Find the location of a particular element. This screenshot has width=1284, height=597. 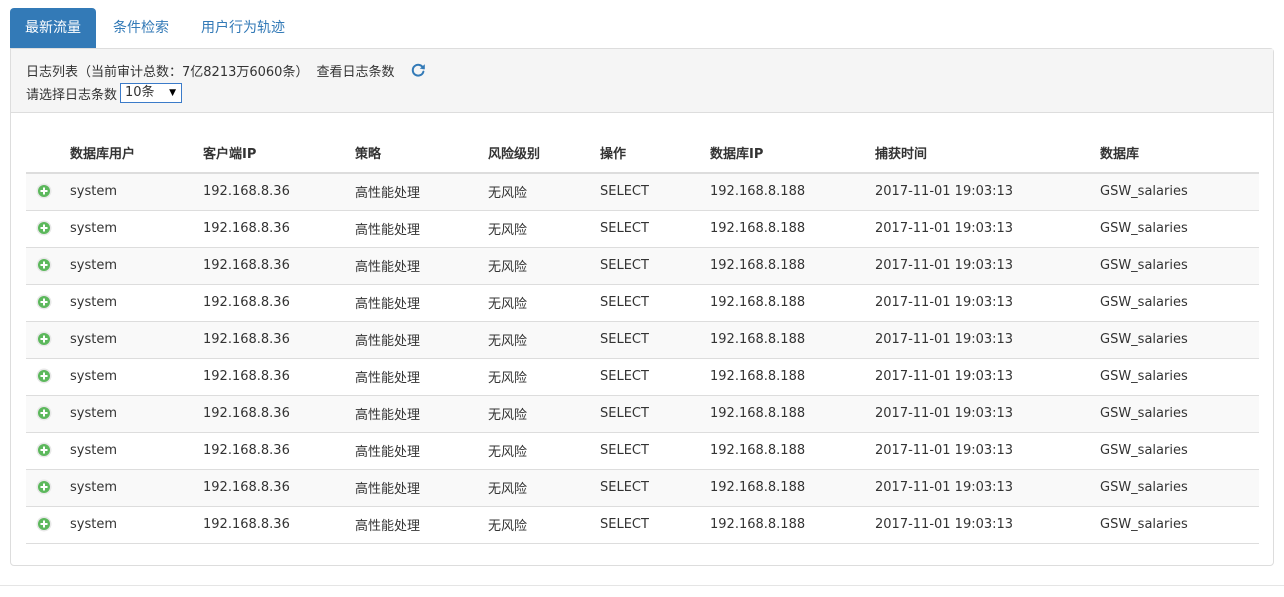

tab-bar: 最新流量 条件检索 用户行为轨迹 is located at coordinates (156, 28).